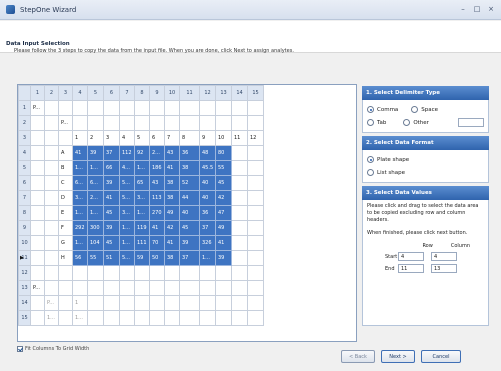 The image size is (501, 371). Describe the element at coordinates (207, 228) in the screenshot. I see `grid-cell: 37` at that location.